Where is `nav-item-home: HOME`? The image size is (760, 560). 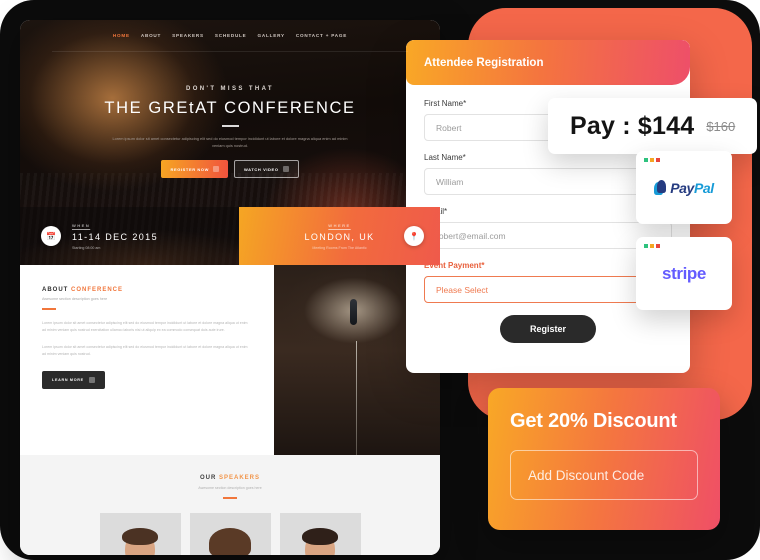 nav-item-home: HOME is located at coordinates (121, 35).